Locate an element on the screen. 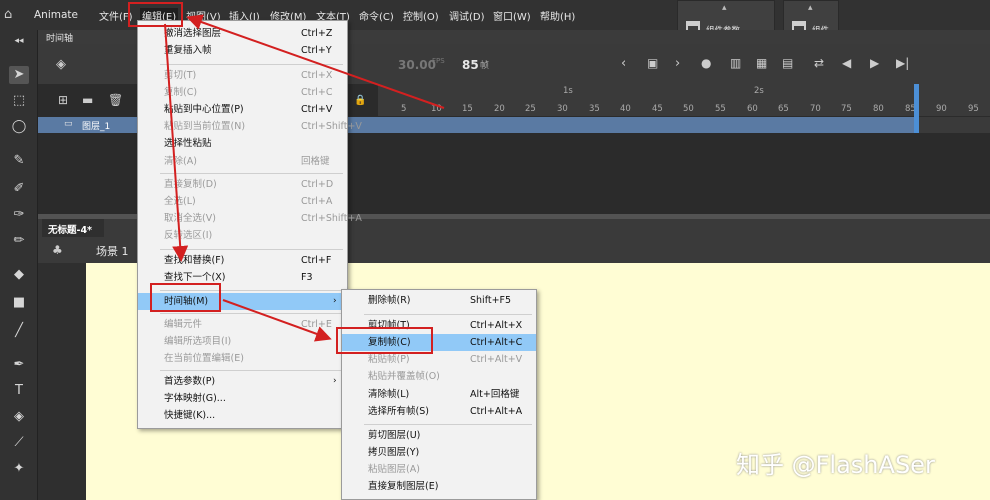 The width and height of the screenshot is (990, 500). arrow-to-copy-frames is located at coordinates (277, 320).